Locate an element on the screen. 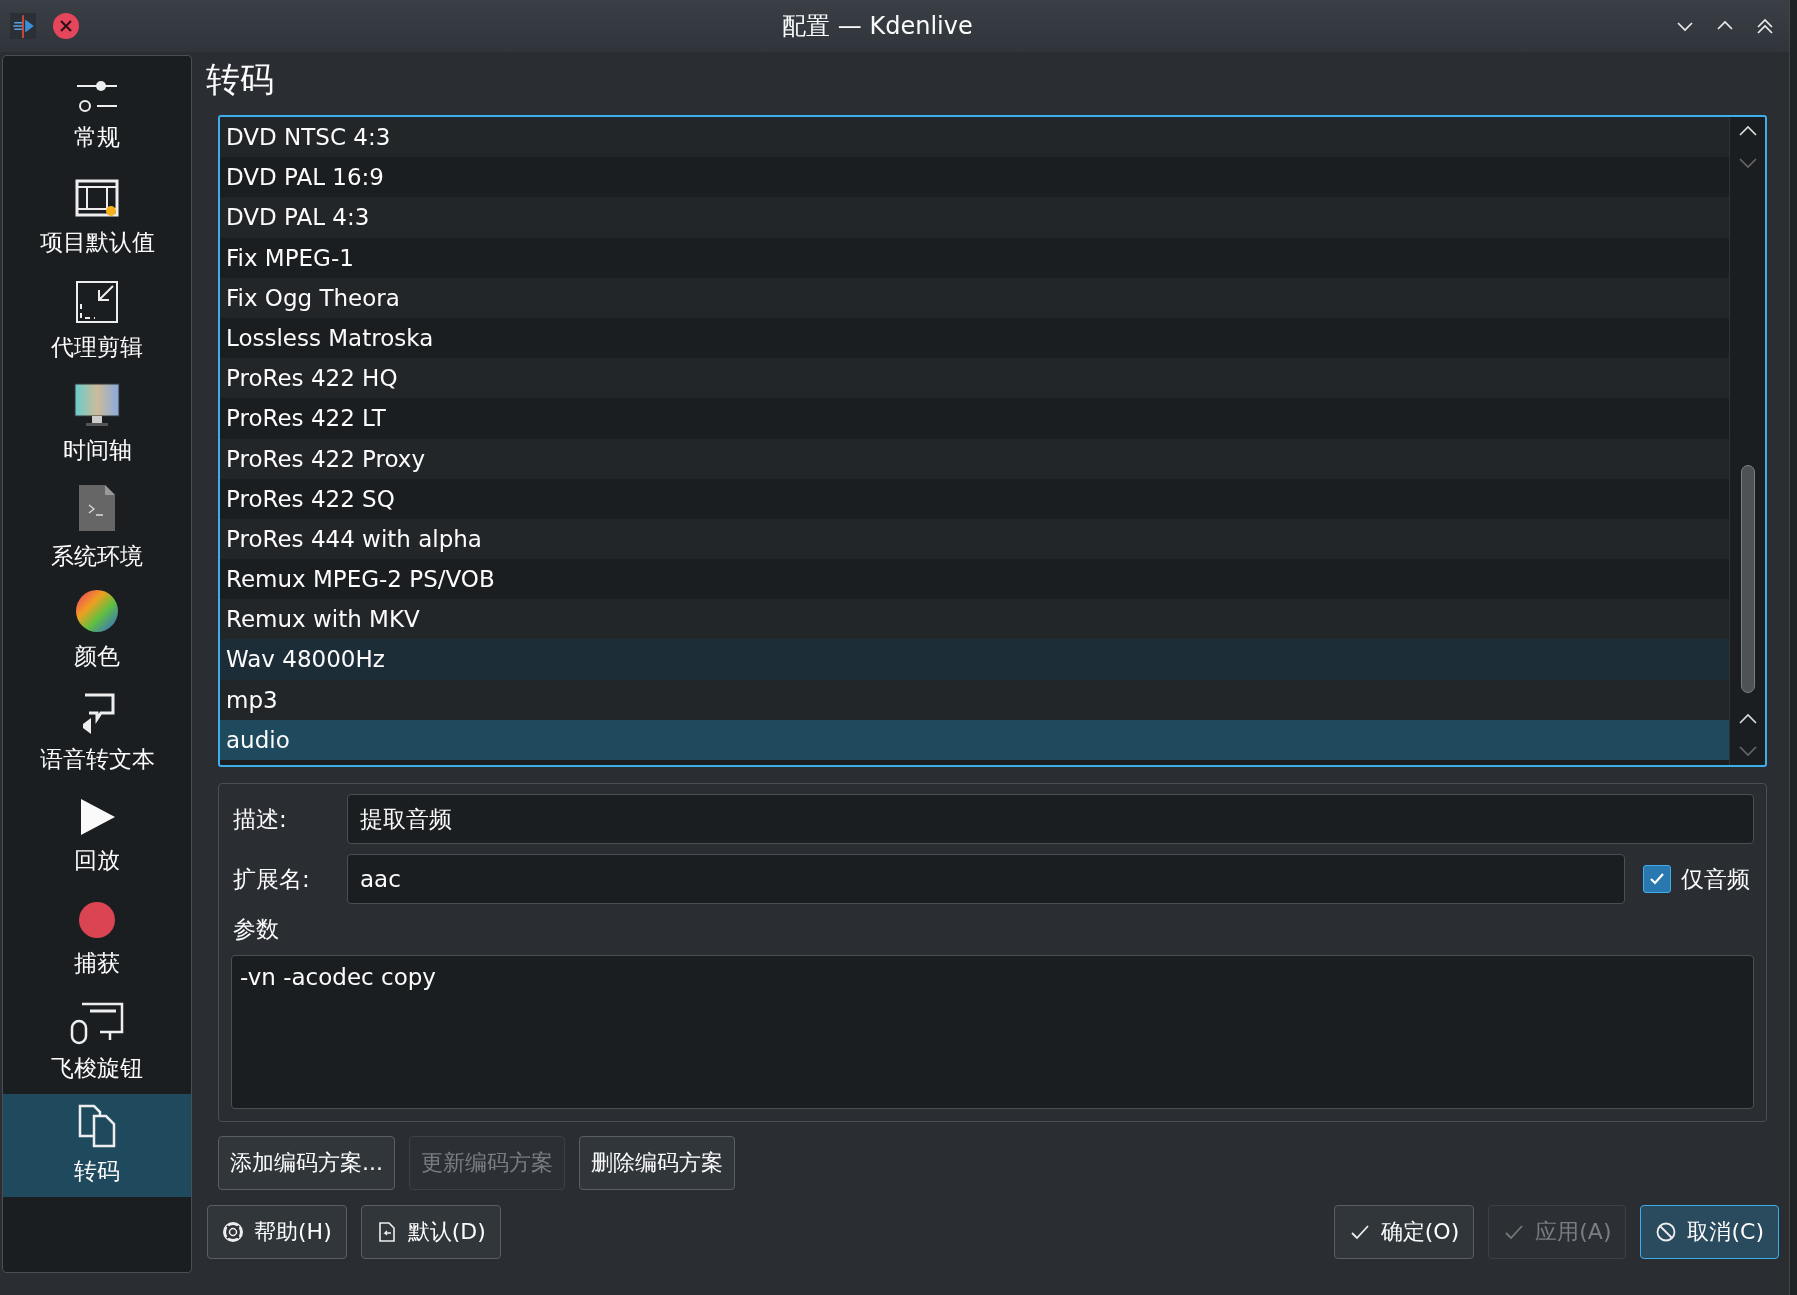 Image resolution: width=1797 pixels, height=1295 pixels. jog-shuttle-icon is located at coordinates (97, 1023).